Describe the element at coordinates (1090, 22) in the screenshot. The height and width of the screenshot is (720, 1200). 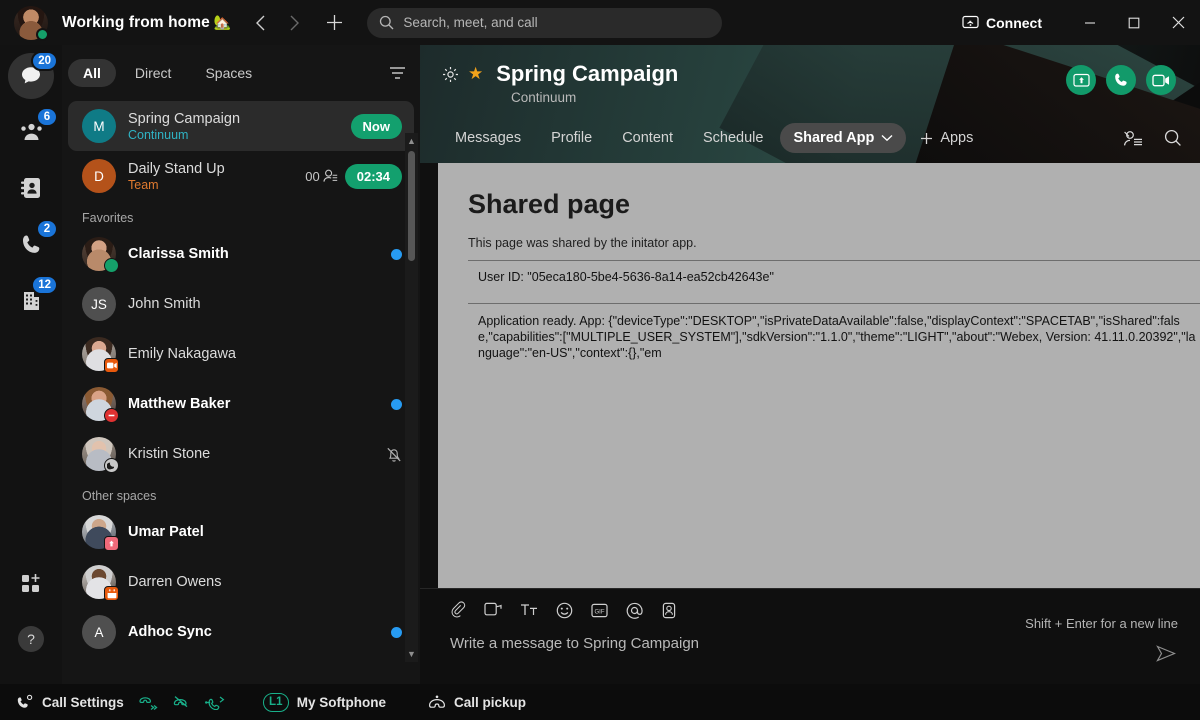
I see `minimize-button` at that location.